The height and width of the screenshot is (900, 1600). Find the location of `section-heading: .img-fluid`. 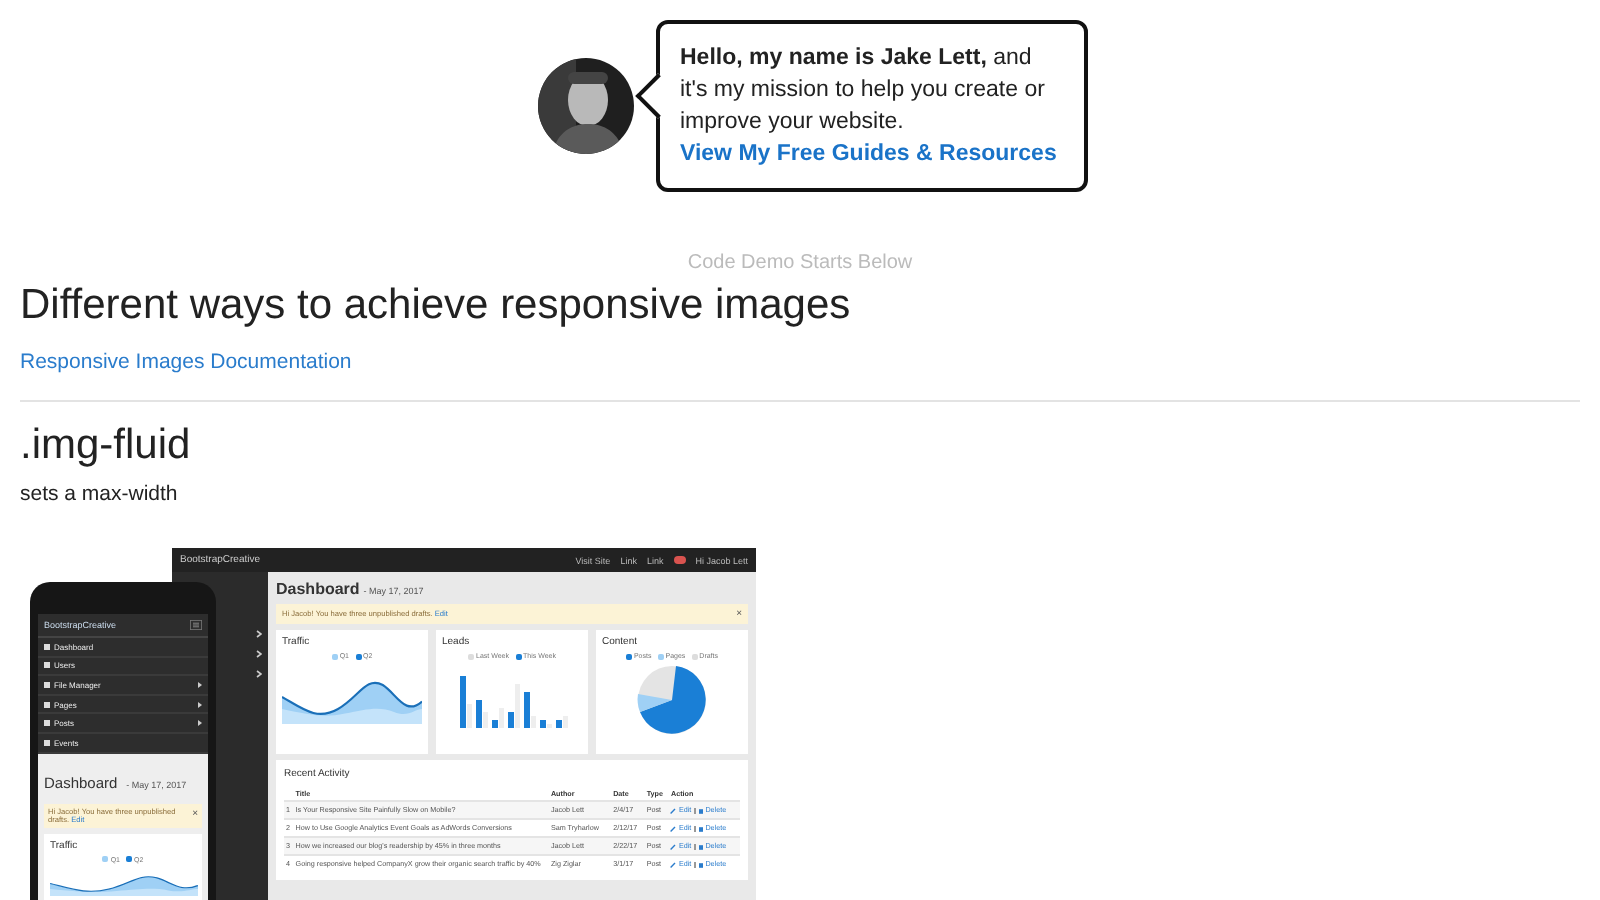

section-heading: .img-fluid is located at coordinates (106, 446).